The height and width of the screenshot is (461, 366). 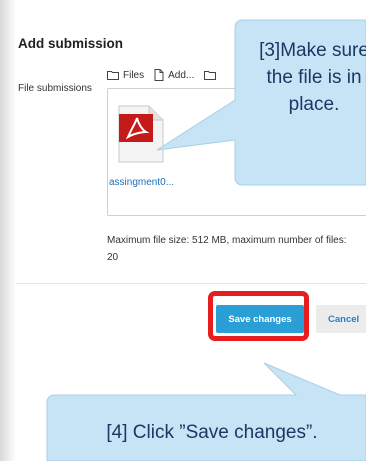 I want to click on callout-step4-text: [4] Click ”Save changes”., so click(x=212, y=432).